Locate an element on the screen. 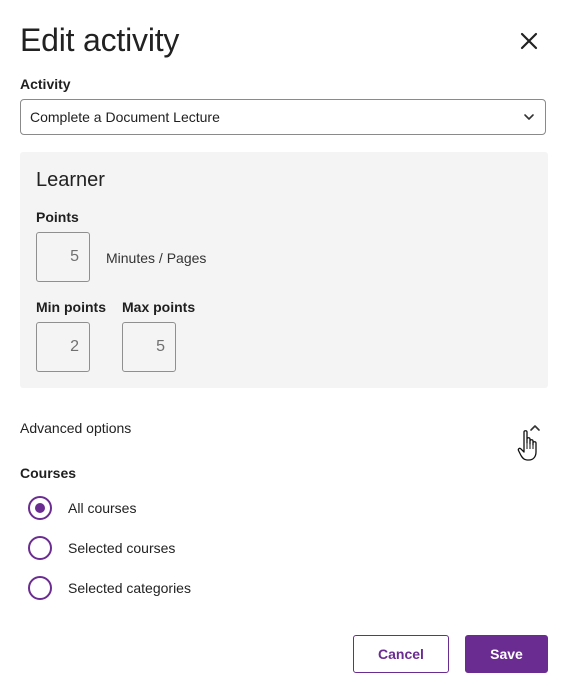  points-label: Points is located at coordinates (57, 217).